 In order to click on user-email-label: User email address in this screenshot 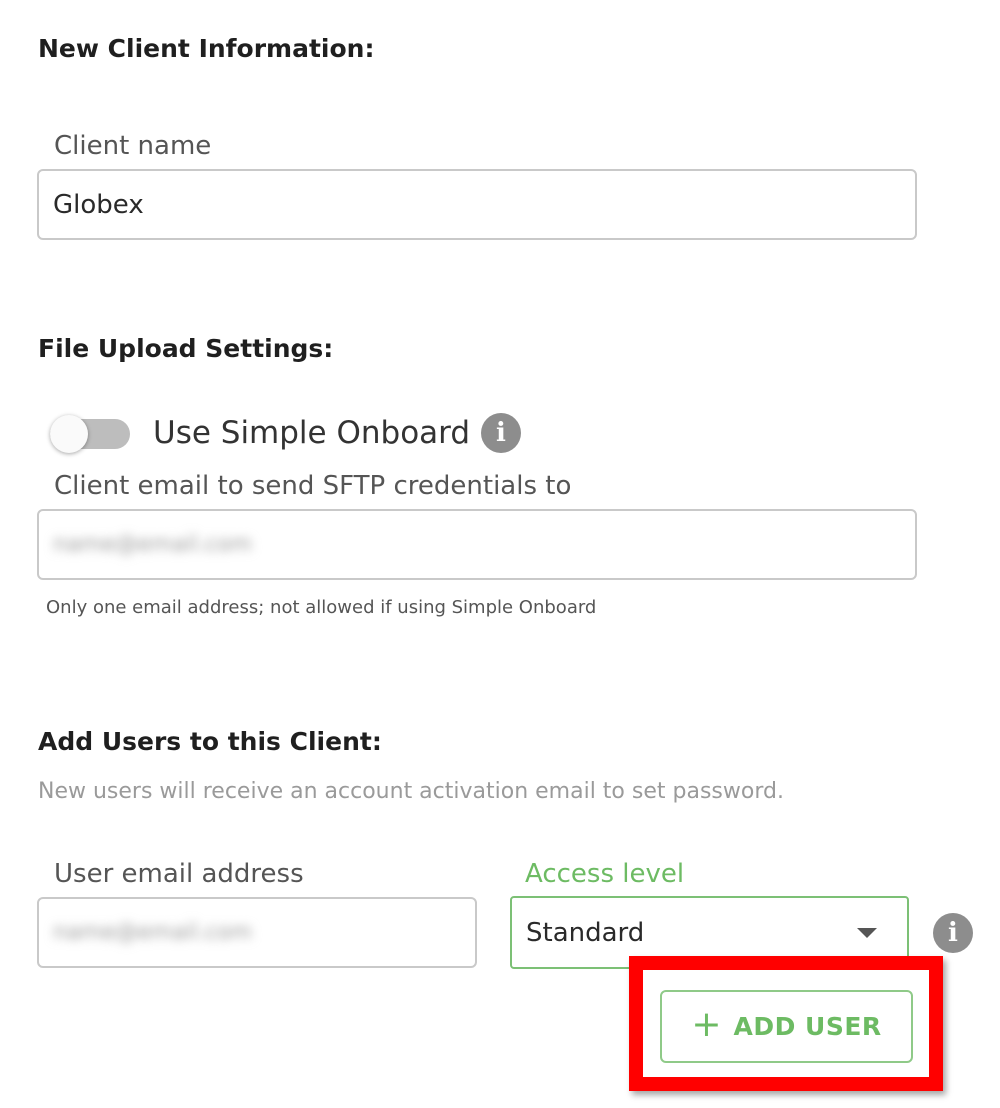, I will do `click(179, 874)`.